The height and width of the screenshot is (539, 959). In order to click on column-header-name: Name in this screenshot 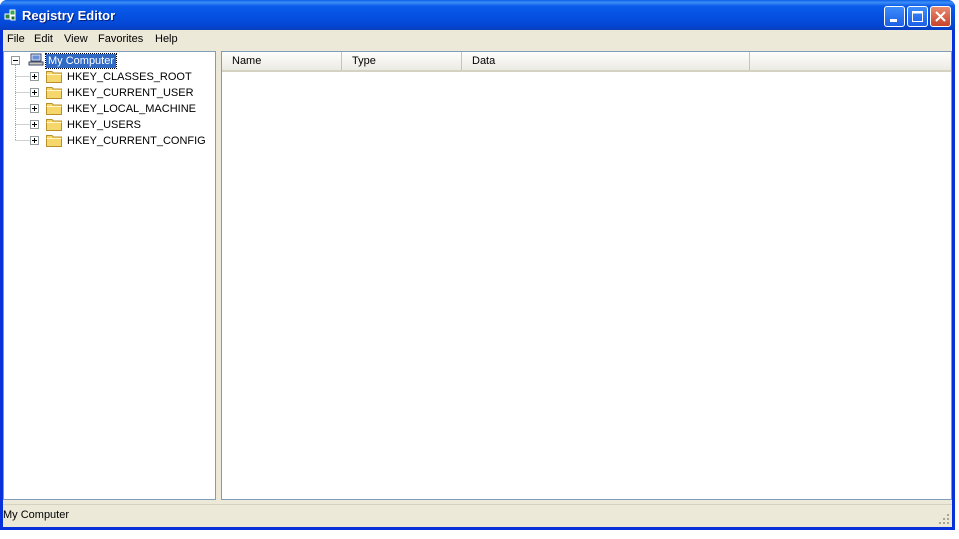, I will do `click(282, 61)`.